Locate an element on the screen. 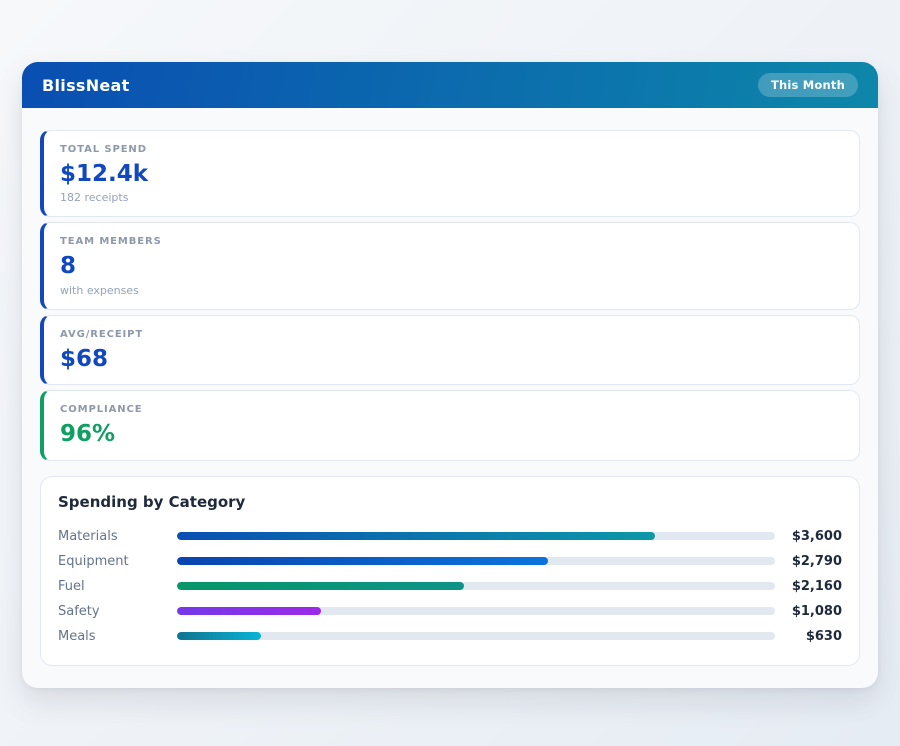 This screenshot has width=900, height=746. stat-label: TOTAL SPEND is located at coordinates (103, 149).